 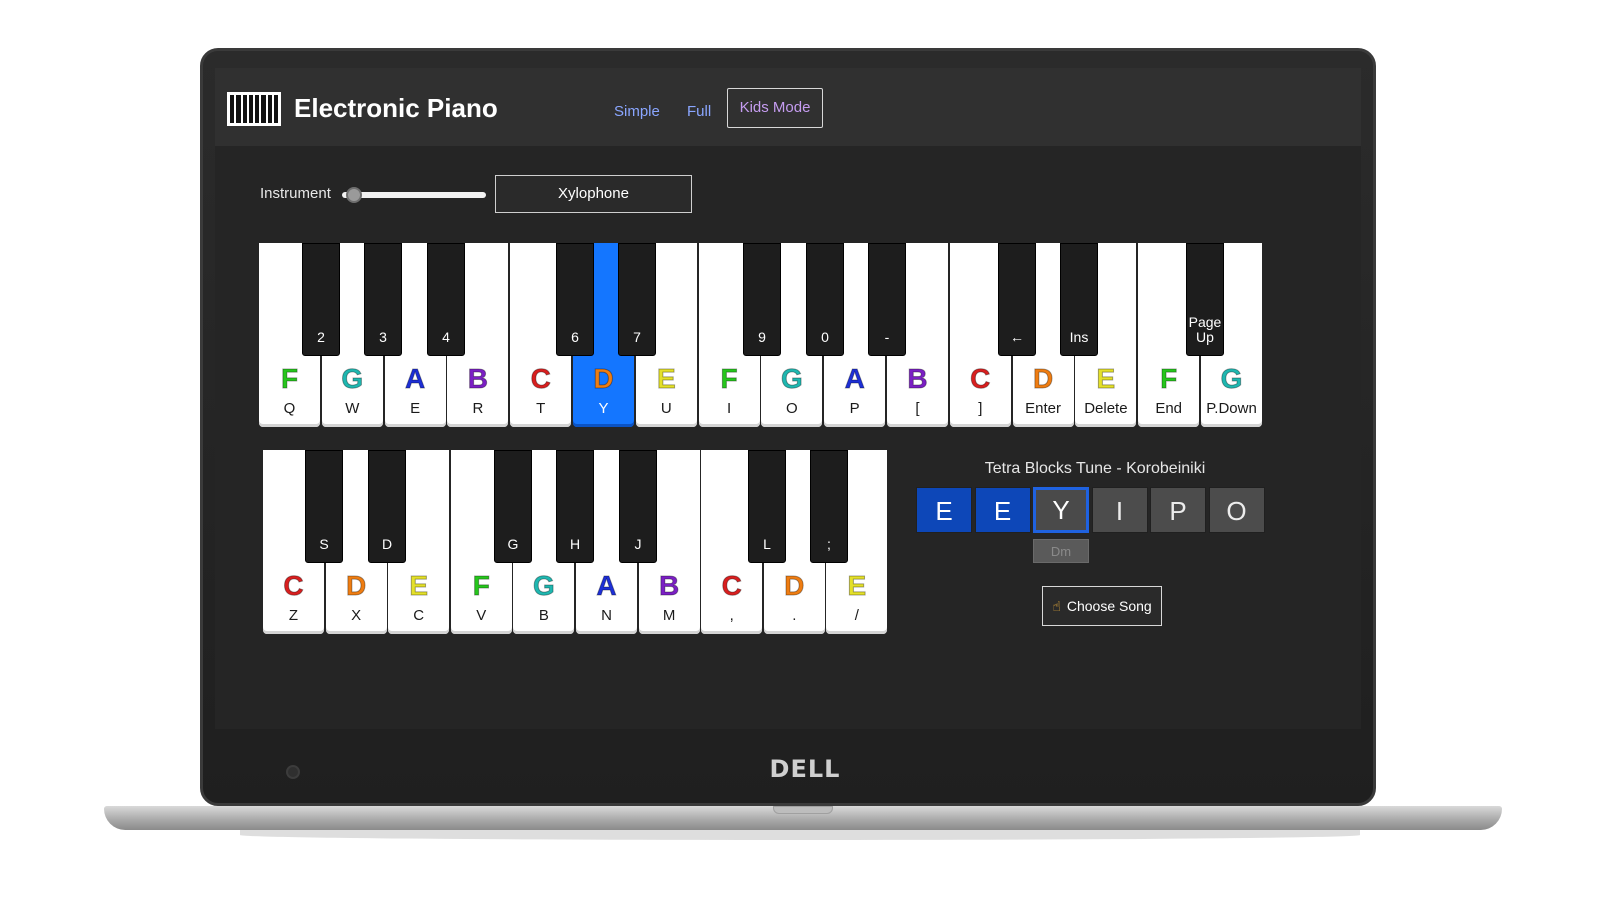 What do you see at coordinates (575, 299) in the screenshot?
I see `black-key: 6` at bounding box center [575, 299].